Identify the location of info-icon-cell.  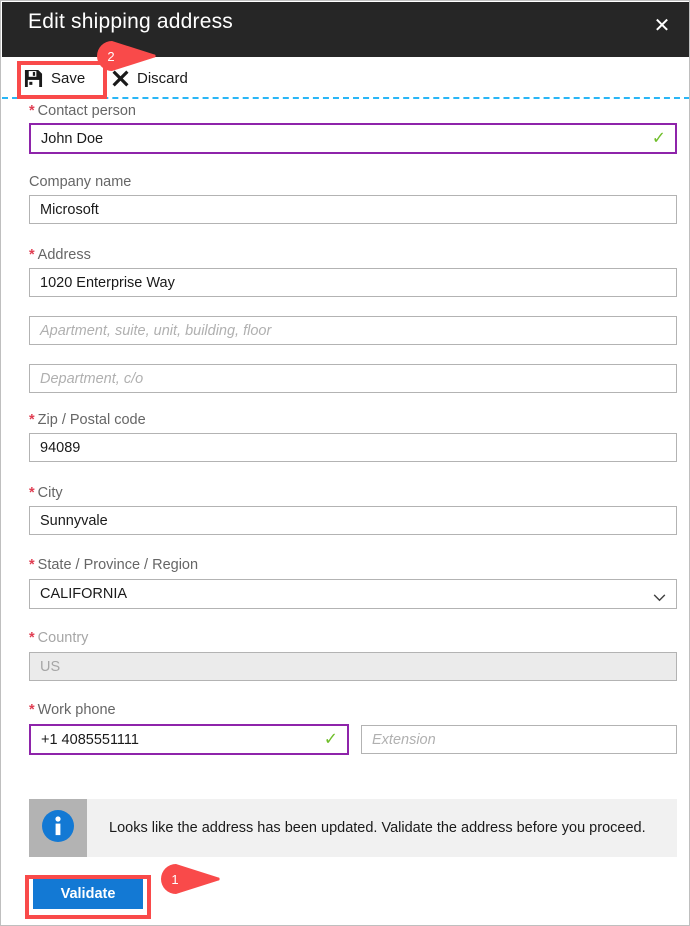
(58, 828).